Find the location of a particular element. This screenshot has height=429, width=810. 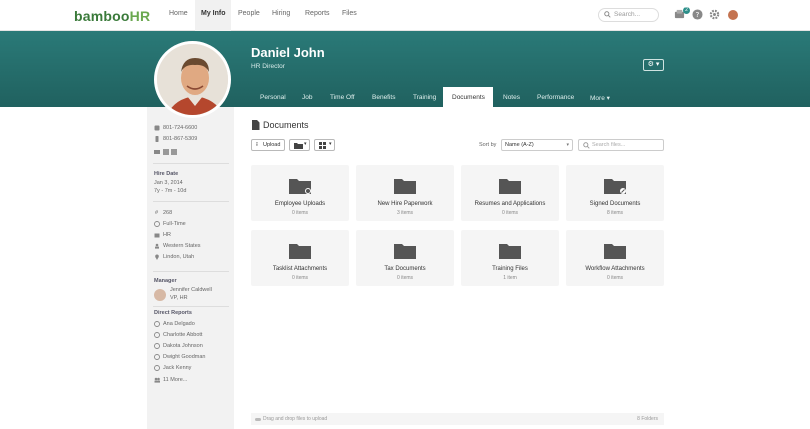

nav-home: Home is located at coordinates (178, 13).